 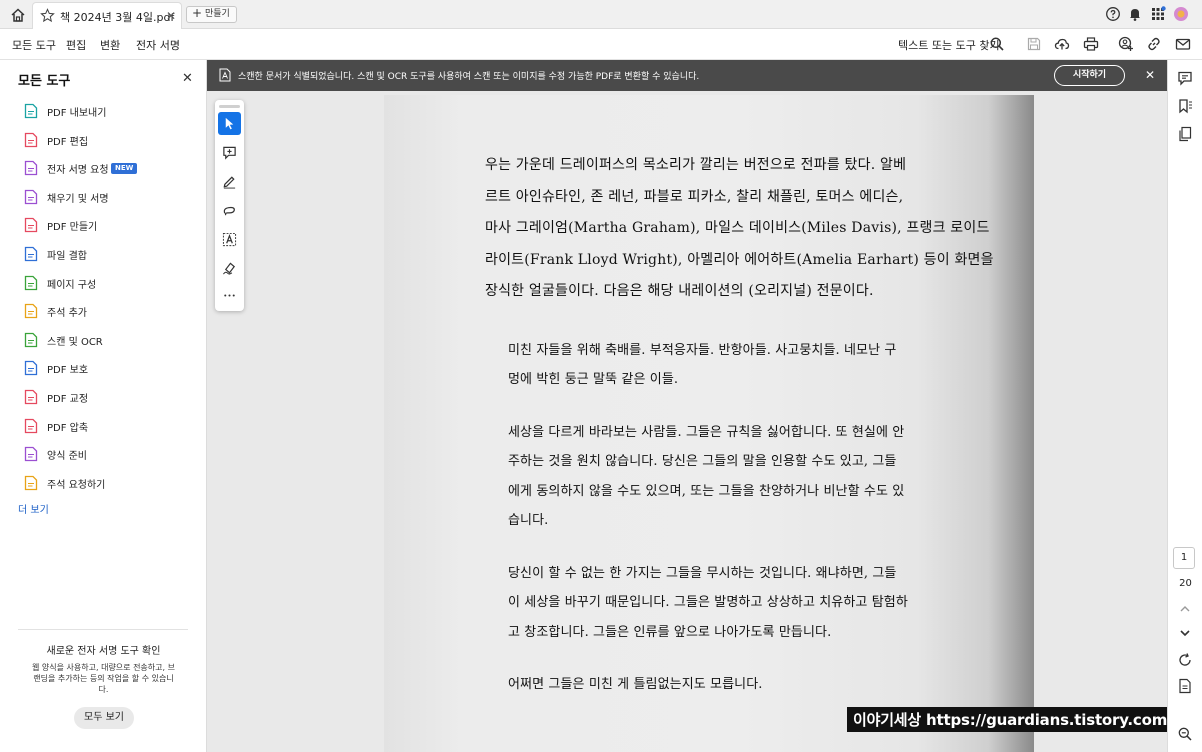 What do you see at coordinates (111, 197) in the screenshot?
I see `tool-item: 채우기 및 서명` at bounding box center [111, 197].